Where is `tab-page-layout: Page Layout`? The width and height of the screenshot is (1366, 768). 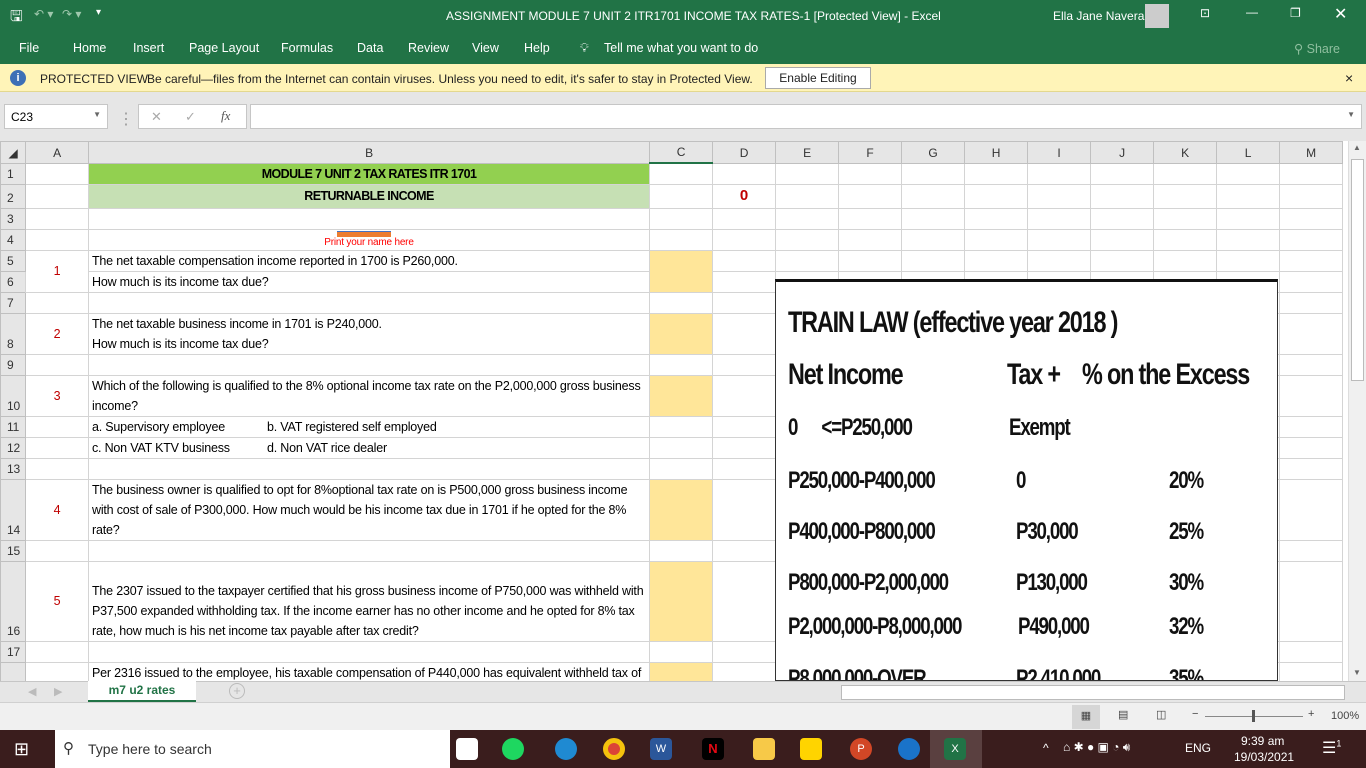
tab-page-layout: Page Layout is located at coordinates (224, 48).